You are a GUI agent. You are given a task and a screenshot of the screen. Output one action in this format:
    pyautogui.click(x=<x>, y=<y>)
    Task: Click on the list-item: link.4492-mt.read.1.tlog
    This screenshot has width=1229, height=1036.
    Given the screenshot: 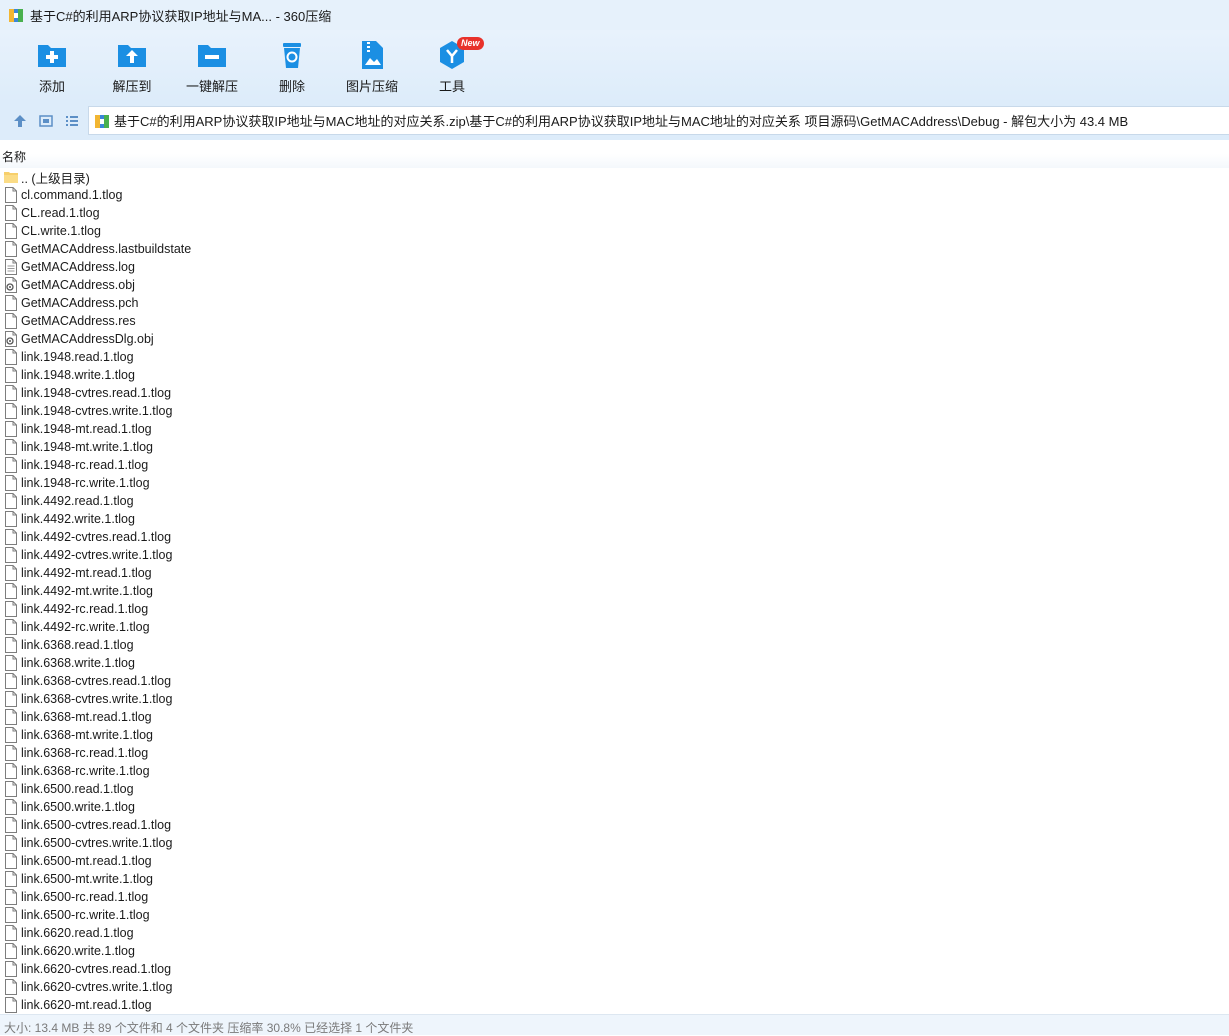 What is the action you would take?
    pyautogui.click(x=614, y=573)
    